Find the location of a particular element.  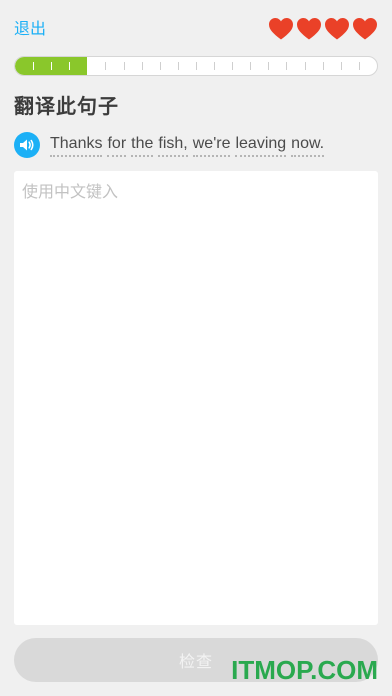

sentence-row: Thanks for the fish, we're leaving now. is located at coordinates (169, 145).